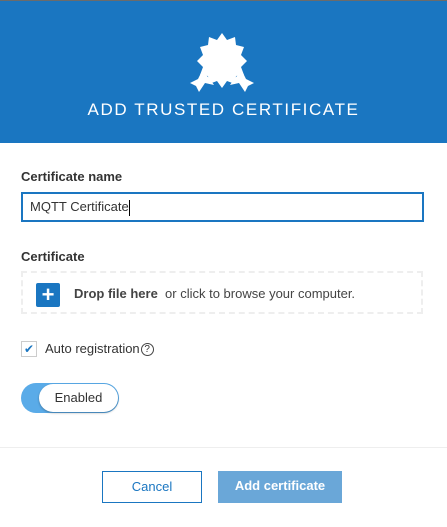 This screenshot has width=447, height=527. What do you see at coordinates (48, 295) in the screenshot?
I see `plus-icon: +` at bounding box center [48, 295].